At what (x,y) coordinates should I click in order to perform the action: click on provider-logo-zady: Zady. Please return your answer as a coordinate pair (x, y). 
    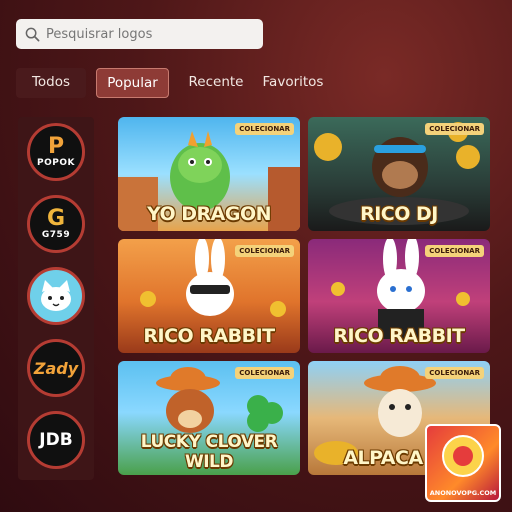
    Looking at the image, I should click on (56, 368).